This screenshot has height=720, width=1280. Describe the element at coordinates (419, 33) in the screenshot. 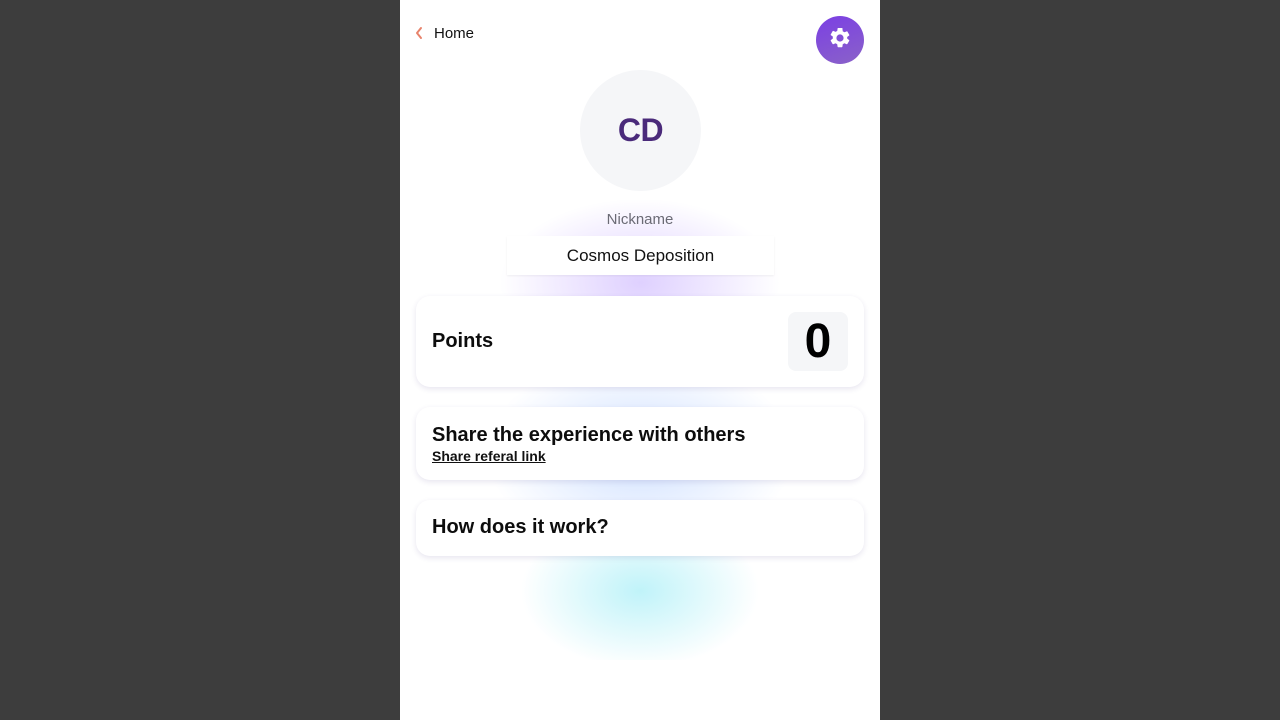

I see `chevron-left-icon` at that location.